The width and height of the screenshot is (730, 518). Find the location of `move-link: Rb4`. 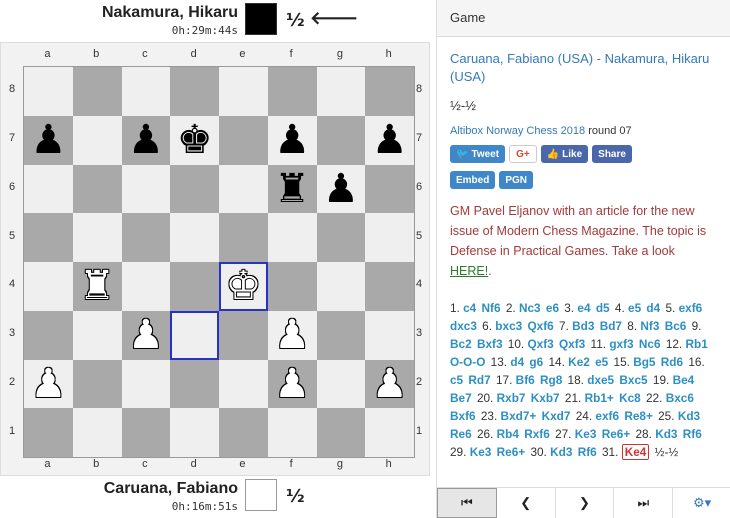

move-link: Rb4 is located at coordinates (508, 434).